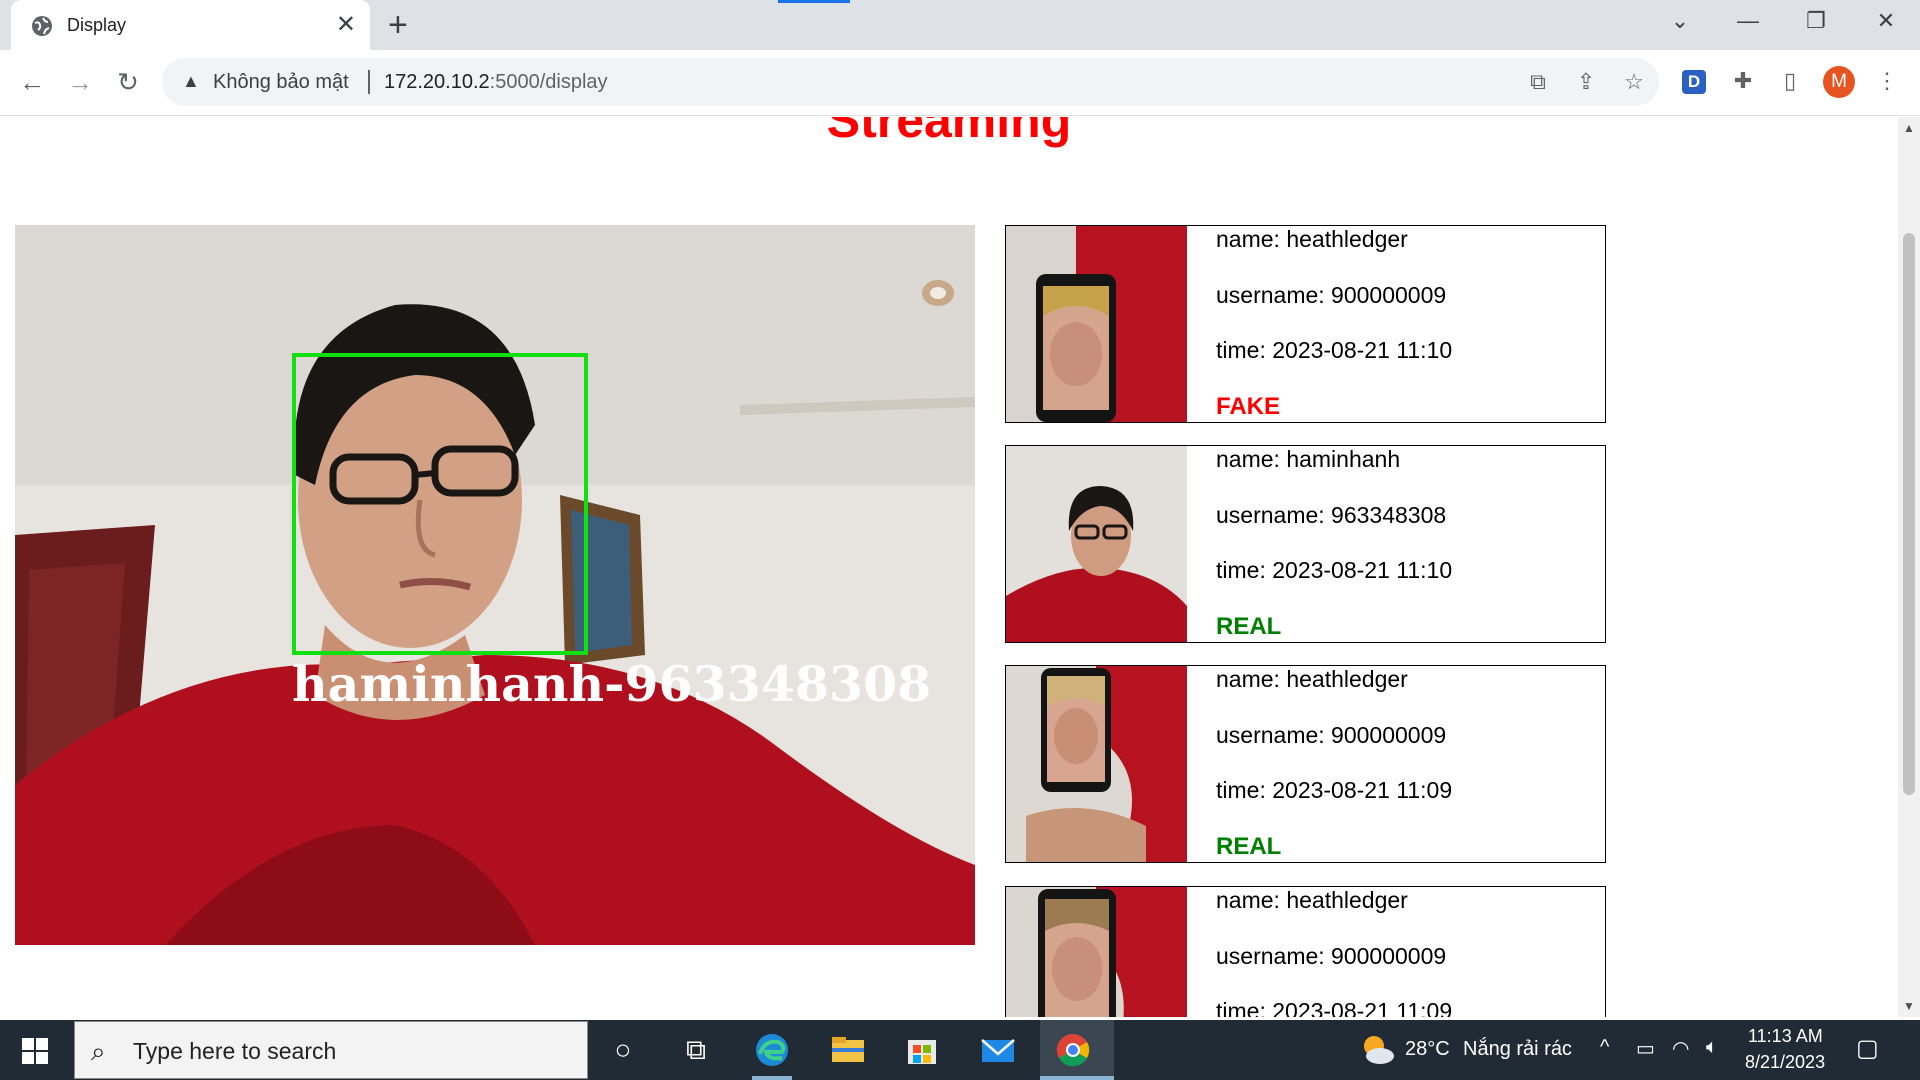 The width and height of the screenshot is (1920, 1080). What do you see at coordinates (1308, 459) in the screenshot?
I see `detection-name: name: haminhanh` at bounding box center [1308, 459].